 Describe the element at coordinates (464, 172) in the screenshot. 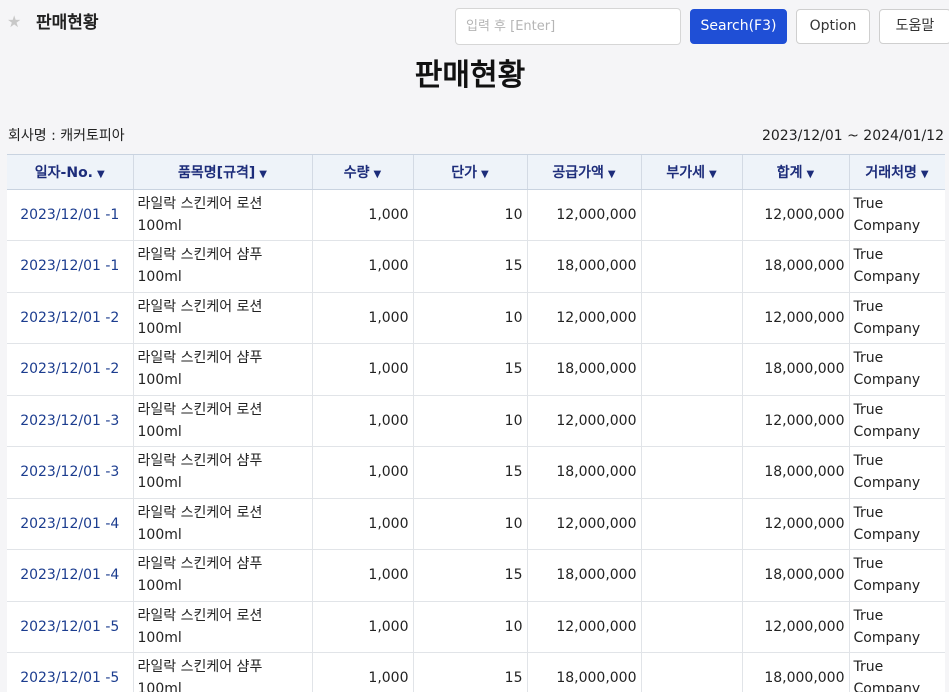

I see `header-label: 단가` at that location.